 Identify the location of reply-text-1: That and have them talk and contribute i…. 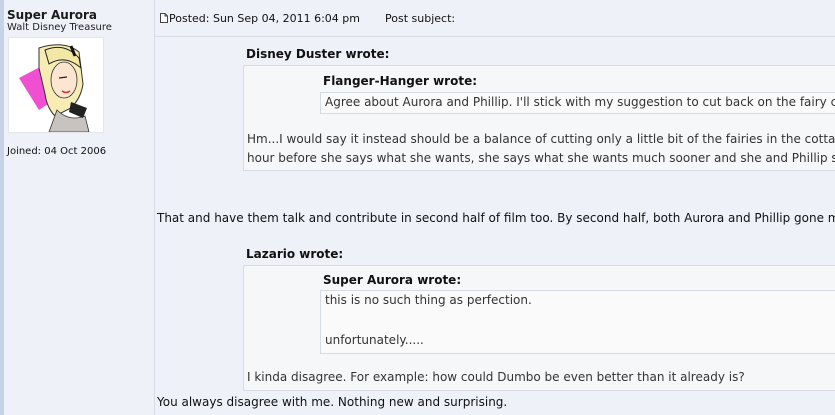
(496, 218).